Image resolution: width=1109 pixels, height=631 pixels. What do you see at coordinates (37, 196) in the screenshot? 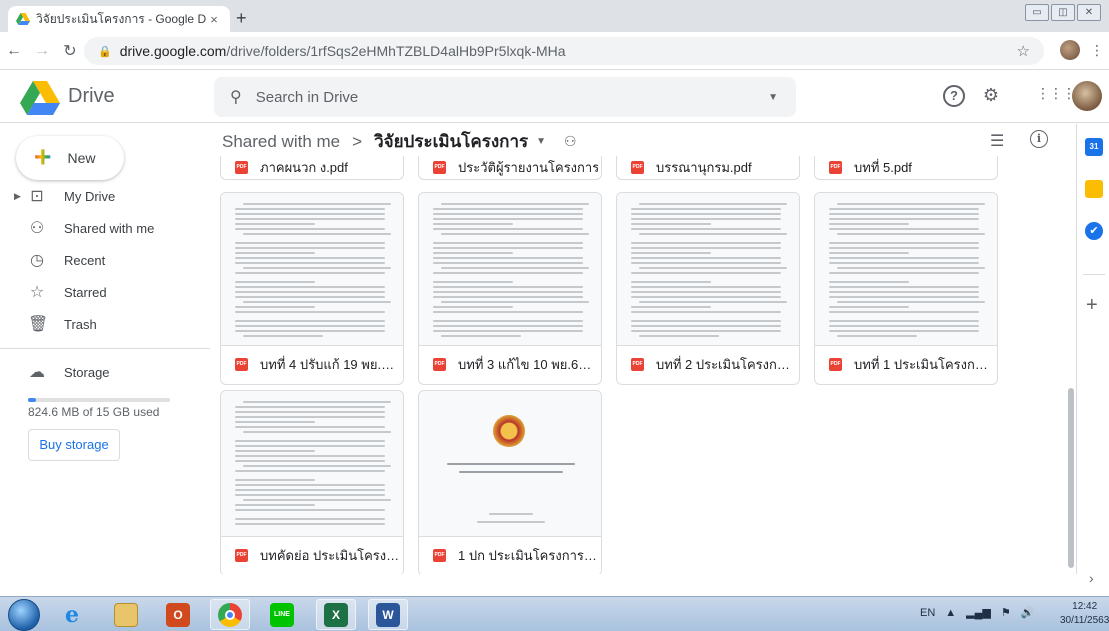
I see `my-drive-icon: ⊡` at bounding box center [37, 196].